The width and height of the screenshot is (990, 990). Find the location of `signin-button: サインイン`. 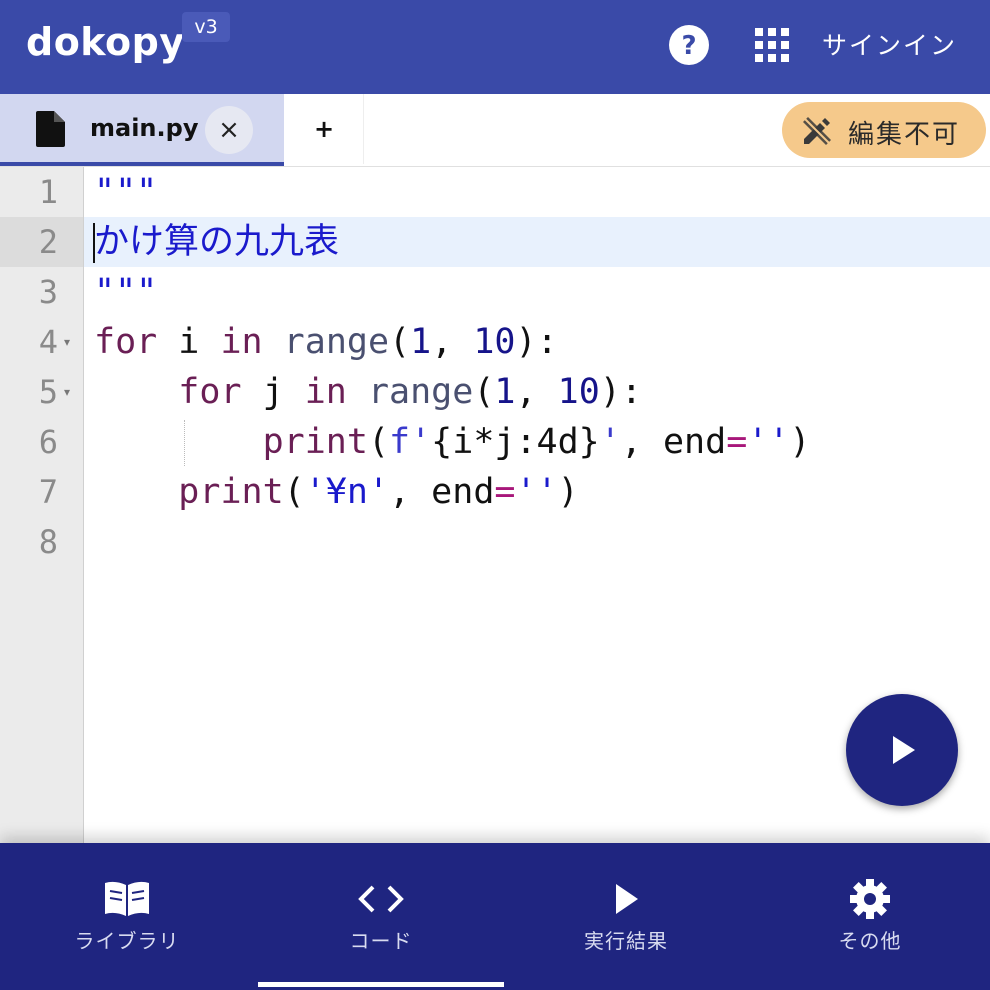

signin-button: サインイン is located at coordinates (889, 44).